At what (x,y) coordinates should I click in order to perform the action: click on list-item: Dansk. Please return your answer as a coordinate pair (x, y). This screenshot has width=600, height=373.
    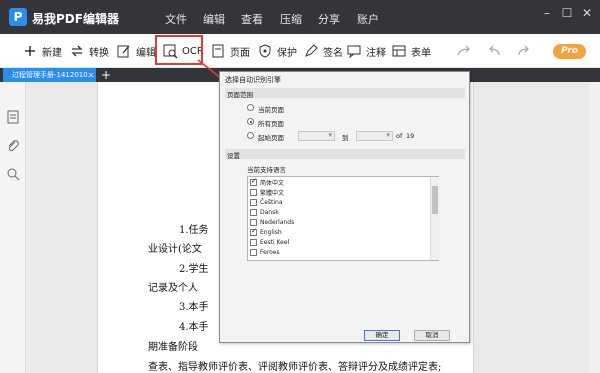
    Looking at the image, I should click on (264, 212).